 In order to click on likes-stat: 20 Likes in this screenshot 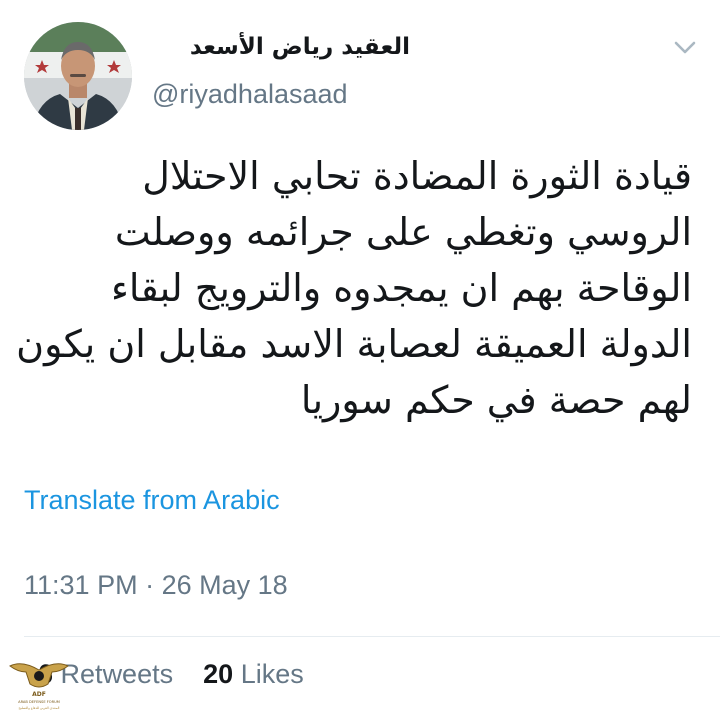, I will do `click(253, 674)`.